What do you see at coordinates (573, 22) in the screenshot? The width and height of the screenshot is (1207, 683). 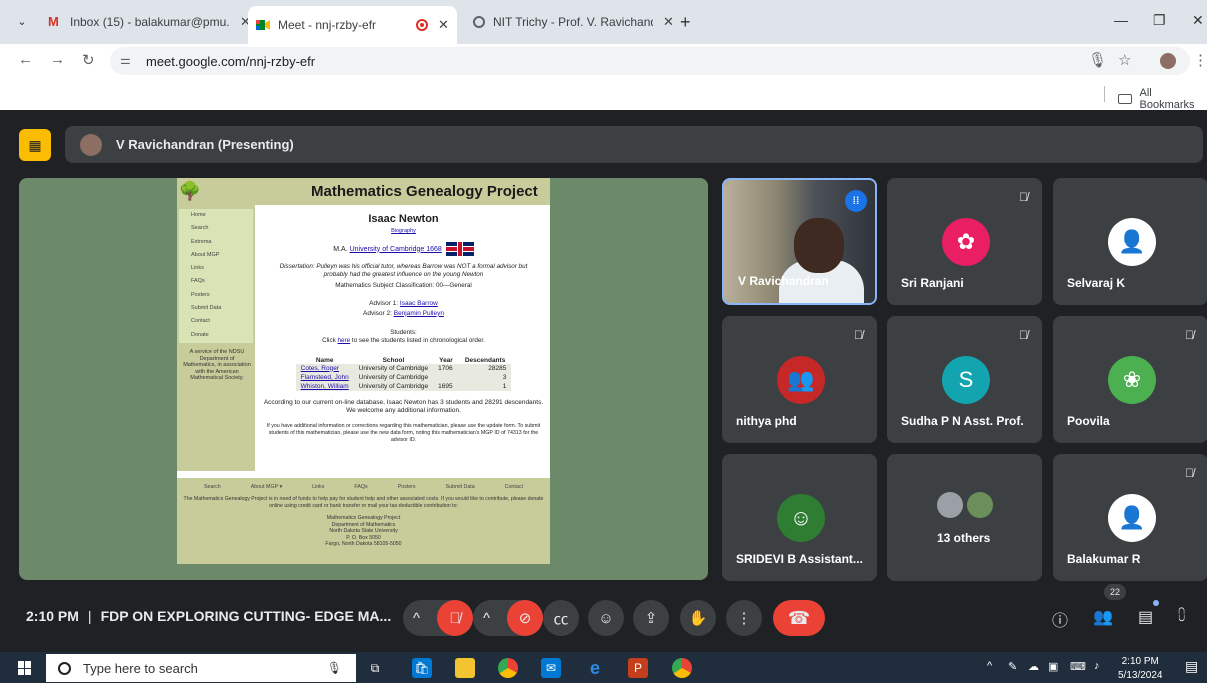 I see `tab-nit-trichy: NIT Trichy - Prof. V. Ravichandr ✕` at bounding box center [573, 22].